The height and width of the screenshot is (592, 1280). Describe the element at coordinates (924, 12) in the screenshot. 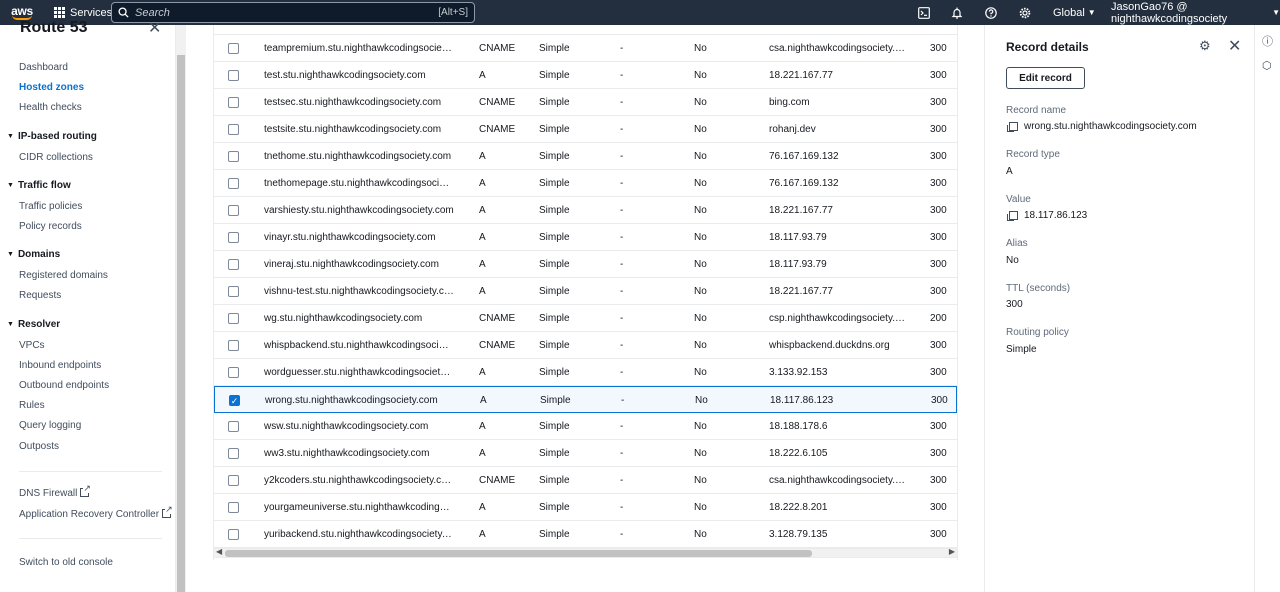

I see `cloudshell-icon` at that location.